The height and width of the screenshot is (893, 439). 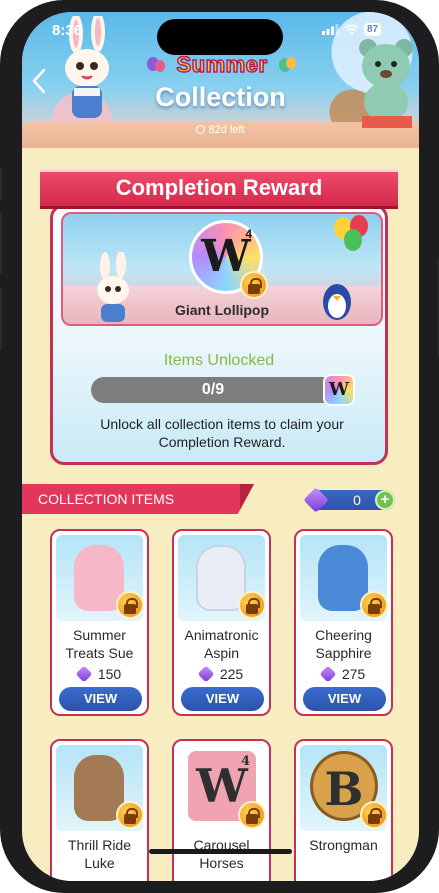 I want to click on tile-letter: B, so click(x=344, y=789).